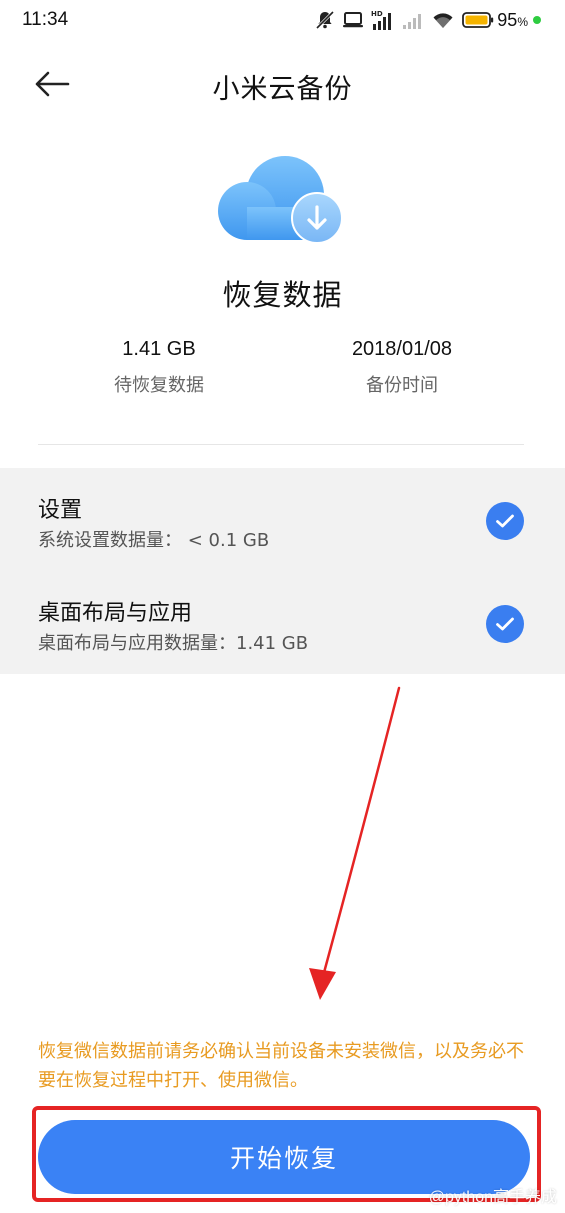 The width and height of the screenshot is (565, 1213). Describe the element at coordinates (522, 21) in the screenshot. I see `battery-unit: %` at that location.